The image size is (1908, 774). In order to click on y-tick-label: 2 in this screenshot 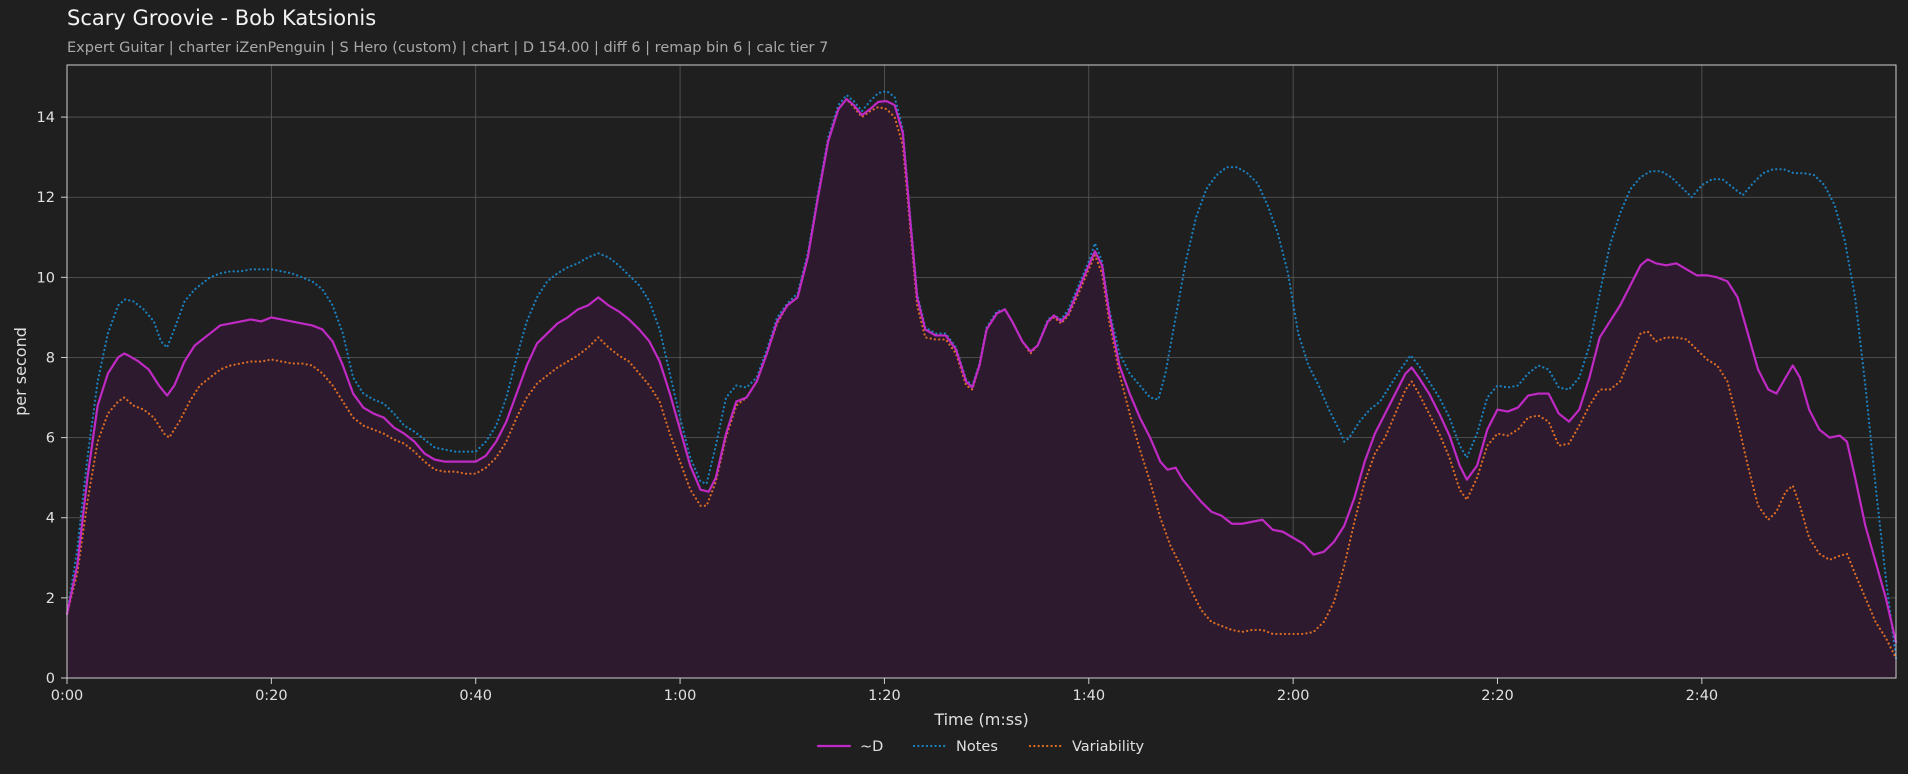, I will do `click(50, 599)`.